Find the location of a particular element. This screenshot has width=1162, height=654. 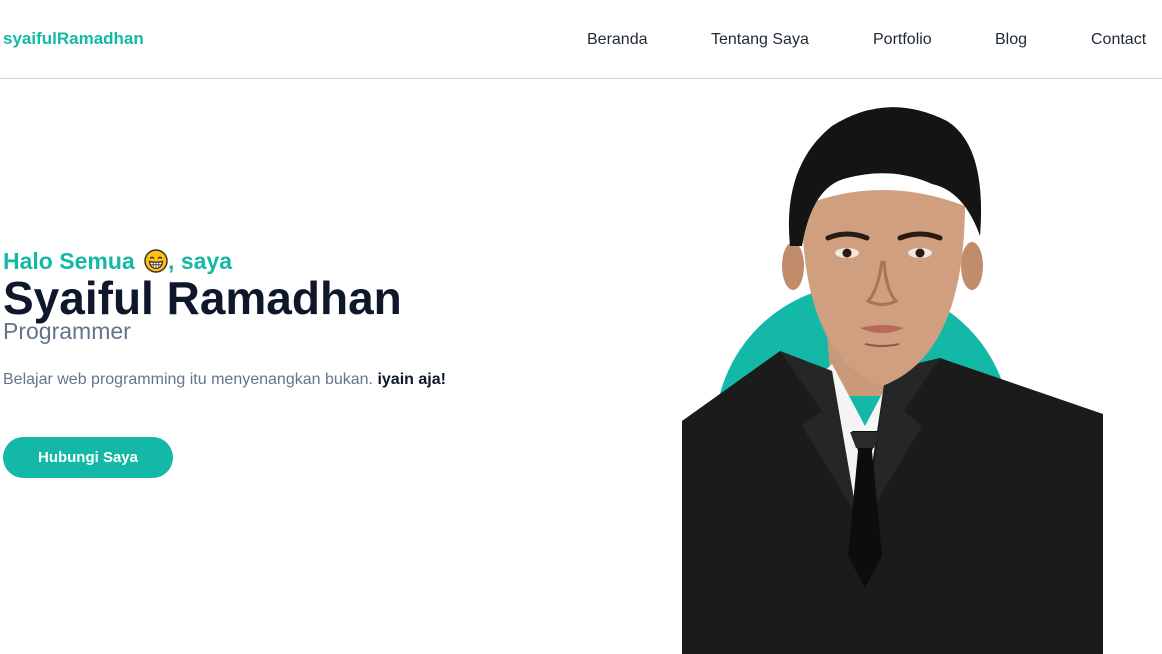

greeting-suffix: , saya is located at coordinates (200, 261).